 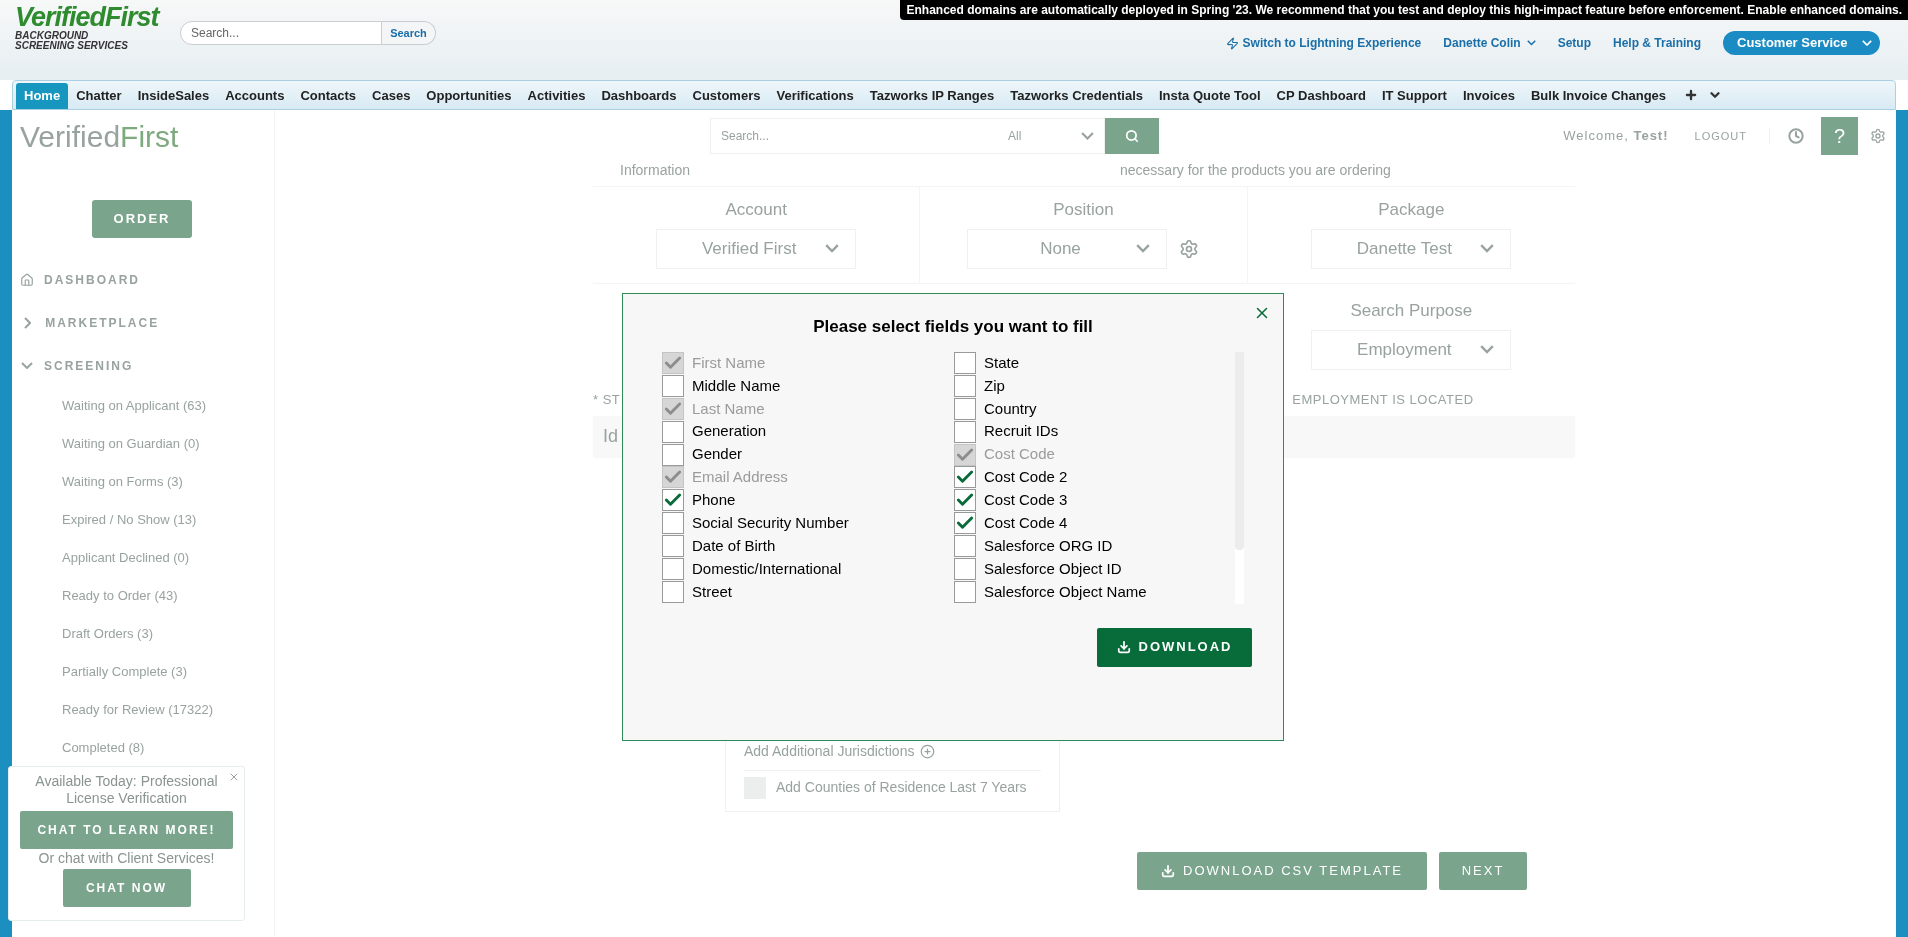 What do you see at coordinates (740, 477) in the screenshot?
I see `checkbox-label: Email Address` at bounding box center [740, 477].